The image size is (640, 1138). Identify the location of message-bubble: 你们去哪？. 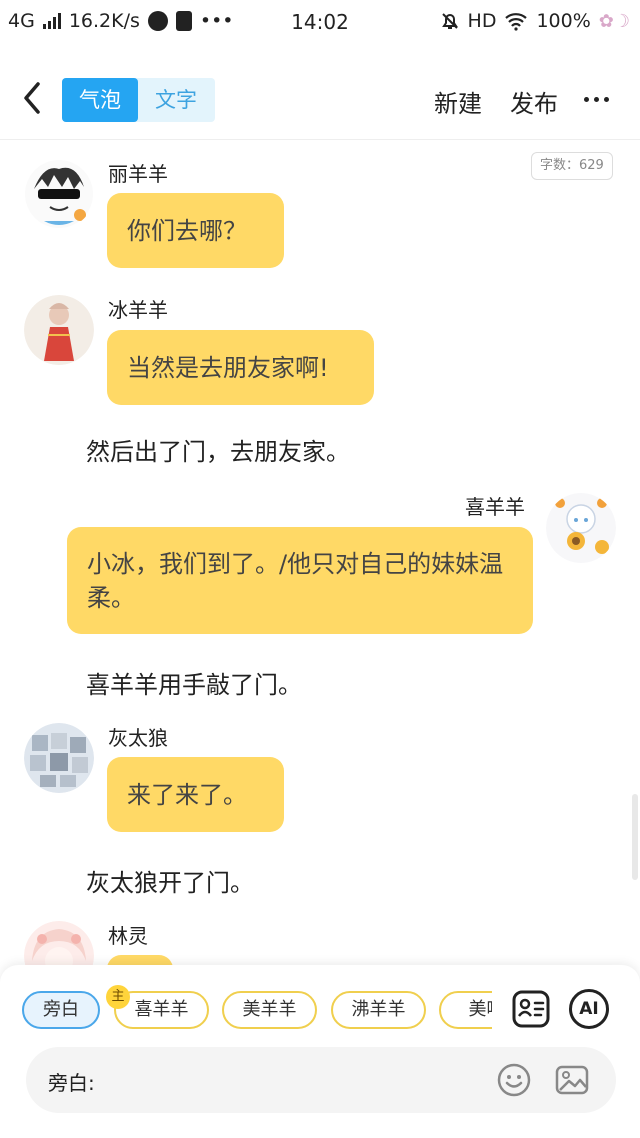
(195, 230).